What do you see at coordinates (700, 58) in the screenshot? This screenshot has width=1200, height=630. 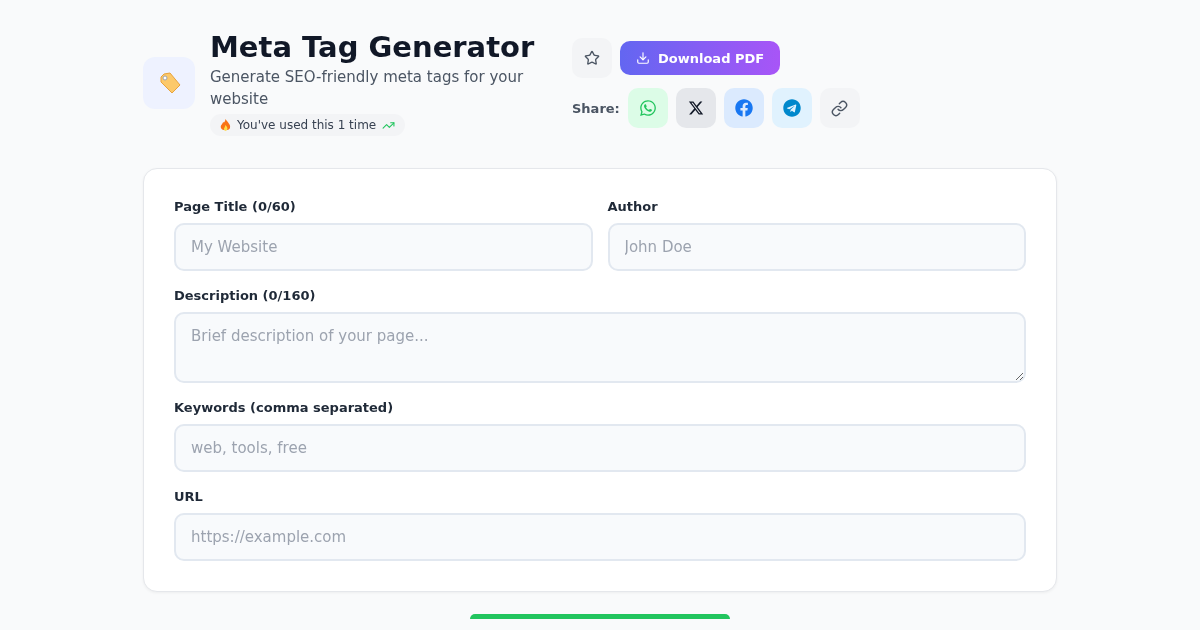 I see `download-pdf-button: Download PDF` at bounding box center [700, 58].